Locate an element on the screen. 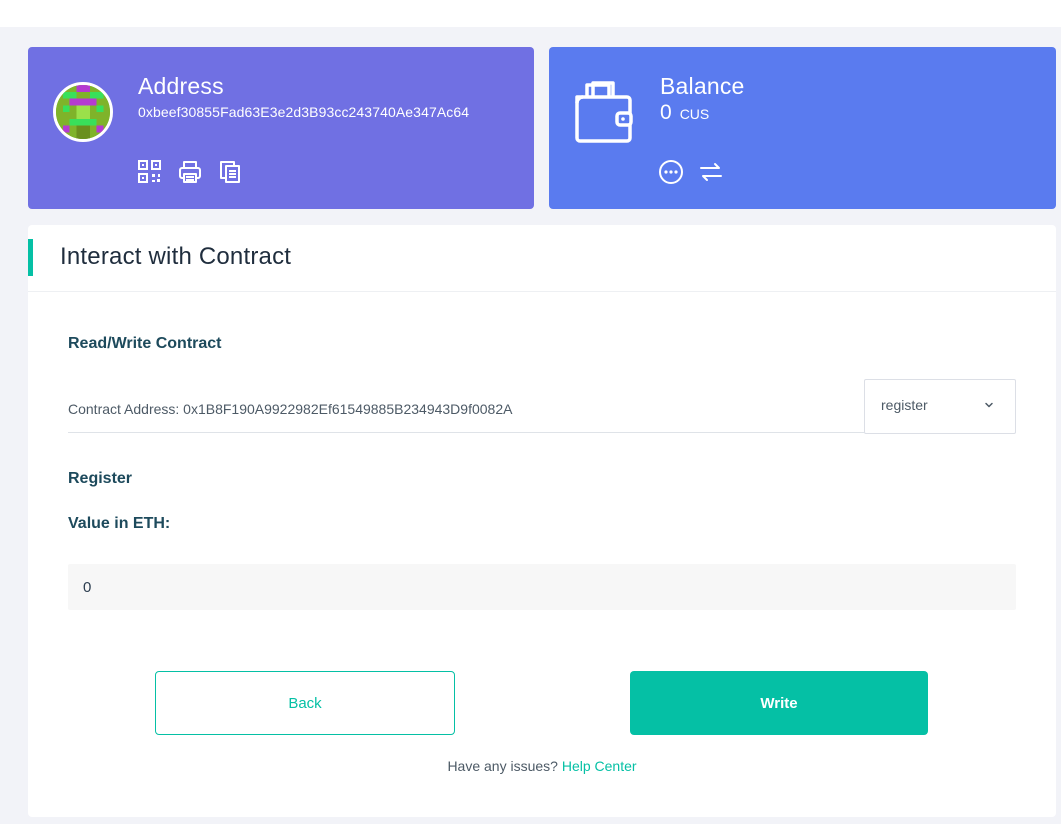 The width and height of the screenshot is (1061, 824). value-label: Value in ETH: is located at coordinates (119, 523).